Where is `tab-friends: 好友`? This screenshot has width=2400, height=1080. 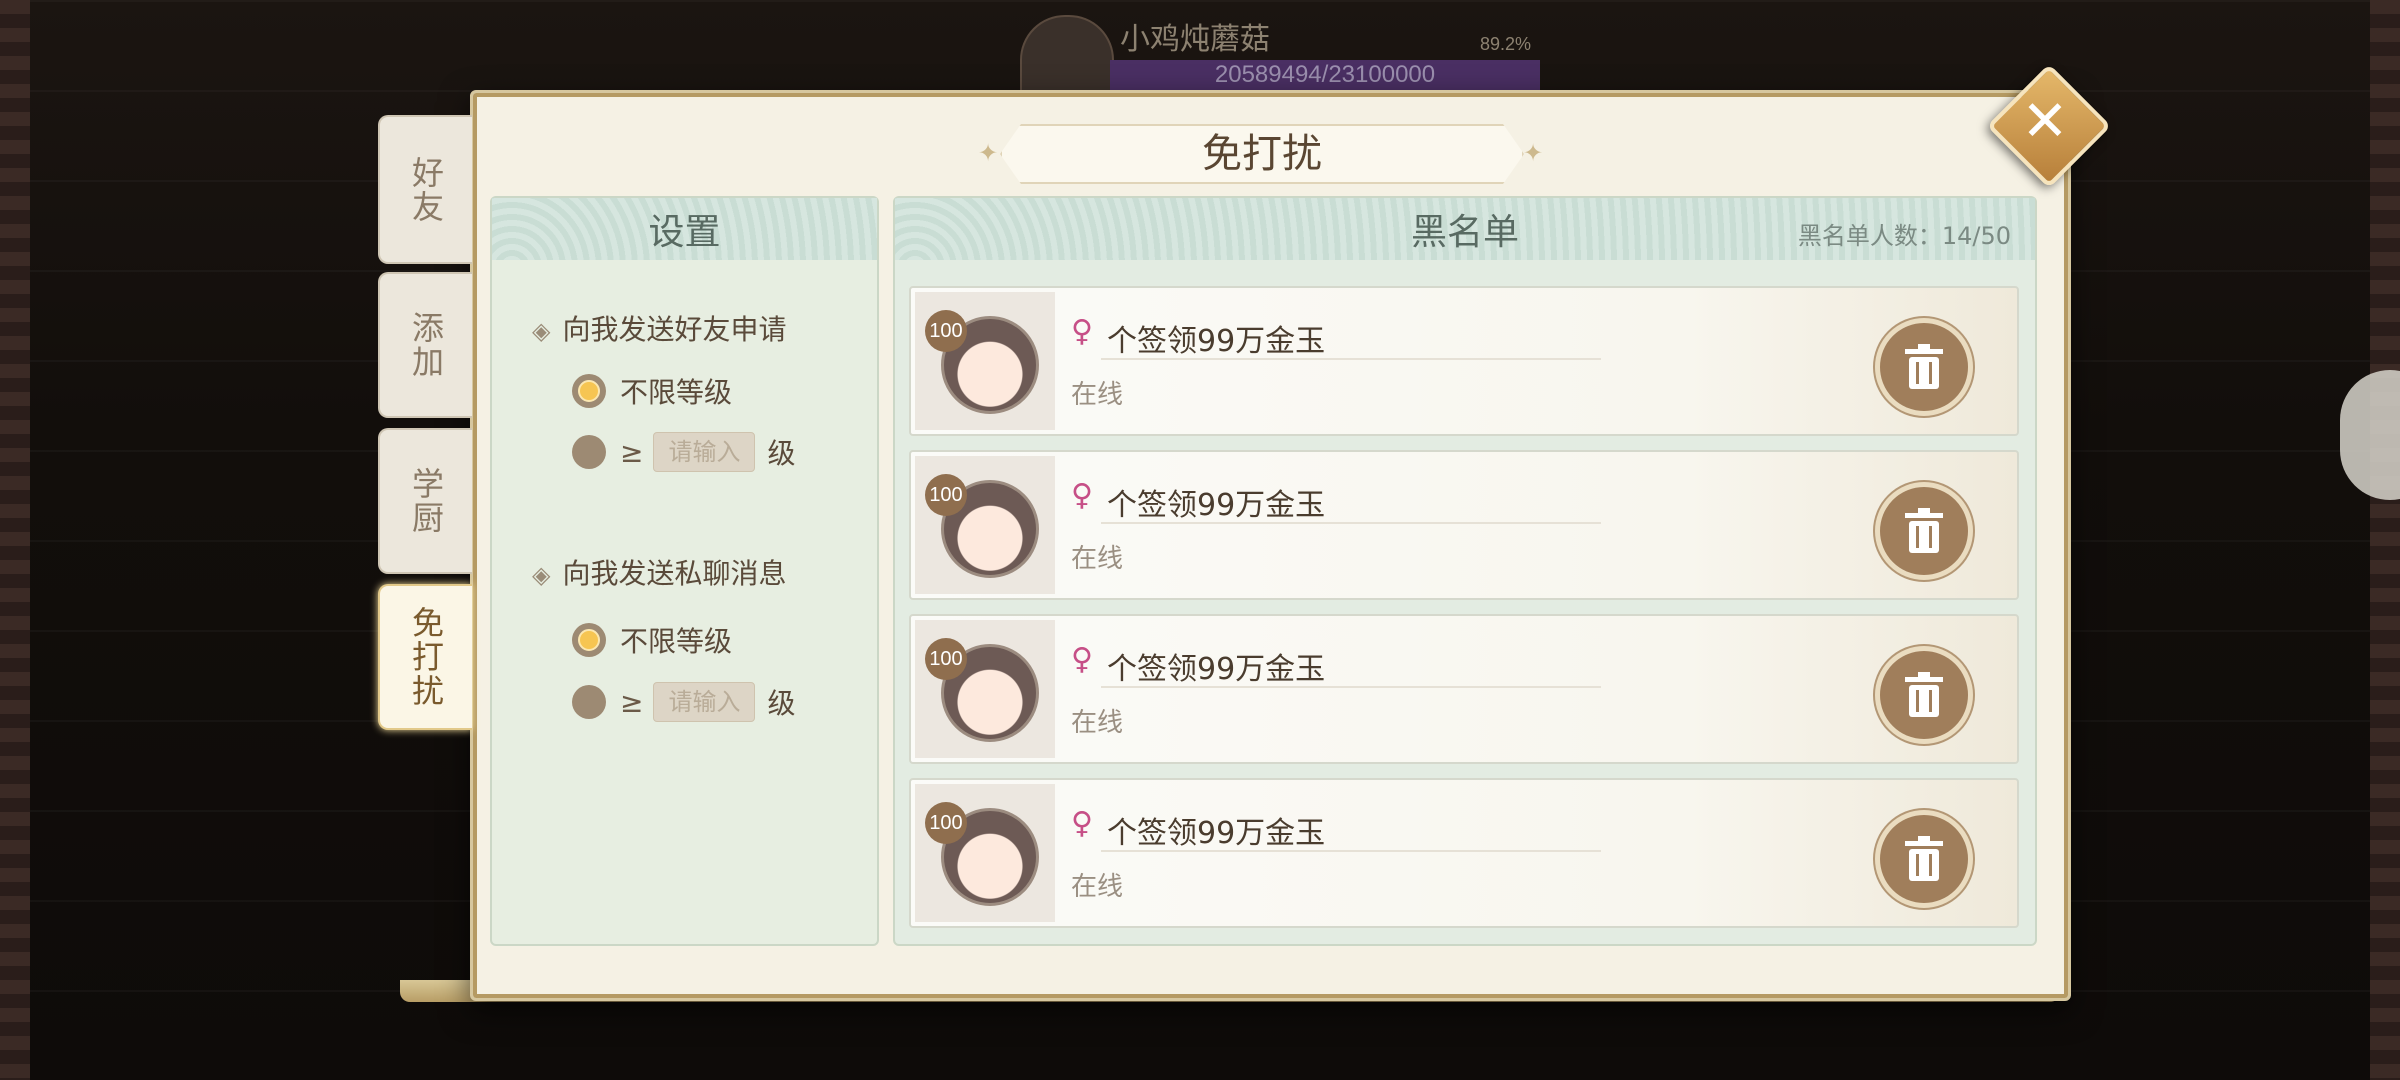 tab-friends: 好友 is located at coordinates (425, 189).